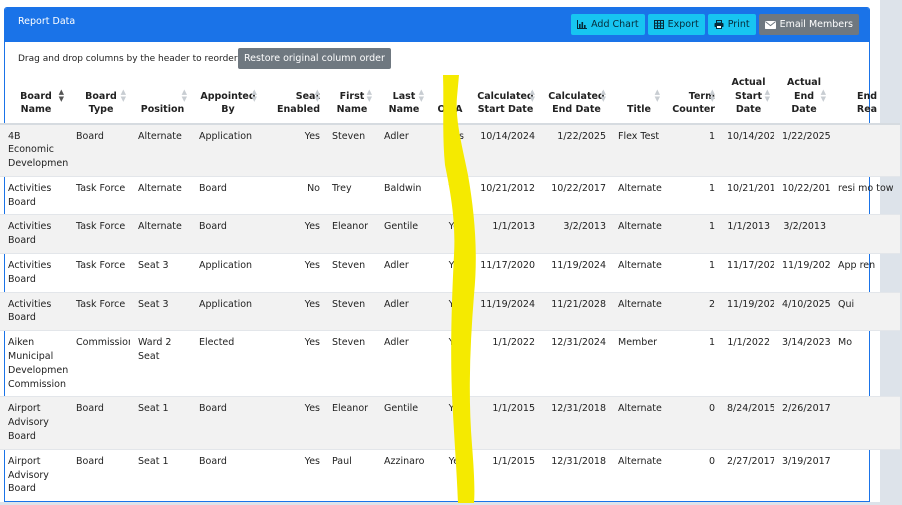 This screenshot has height=505, width=902. What do you see at coordinates (816, 24) in the screenshot?
I see `email-members-label: Email Members` at bounding box center [816, 24].